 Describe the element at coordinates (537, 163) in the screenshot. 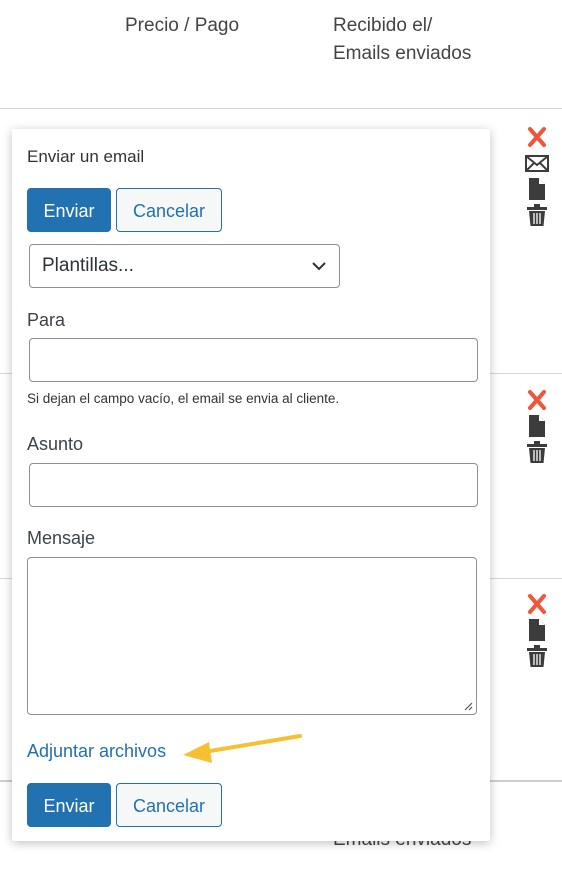

I see `mail-icon` at that location.